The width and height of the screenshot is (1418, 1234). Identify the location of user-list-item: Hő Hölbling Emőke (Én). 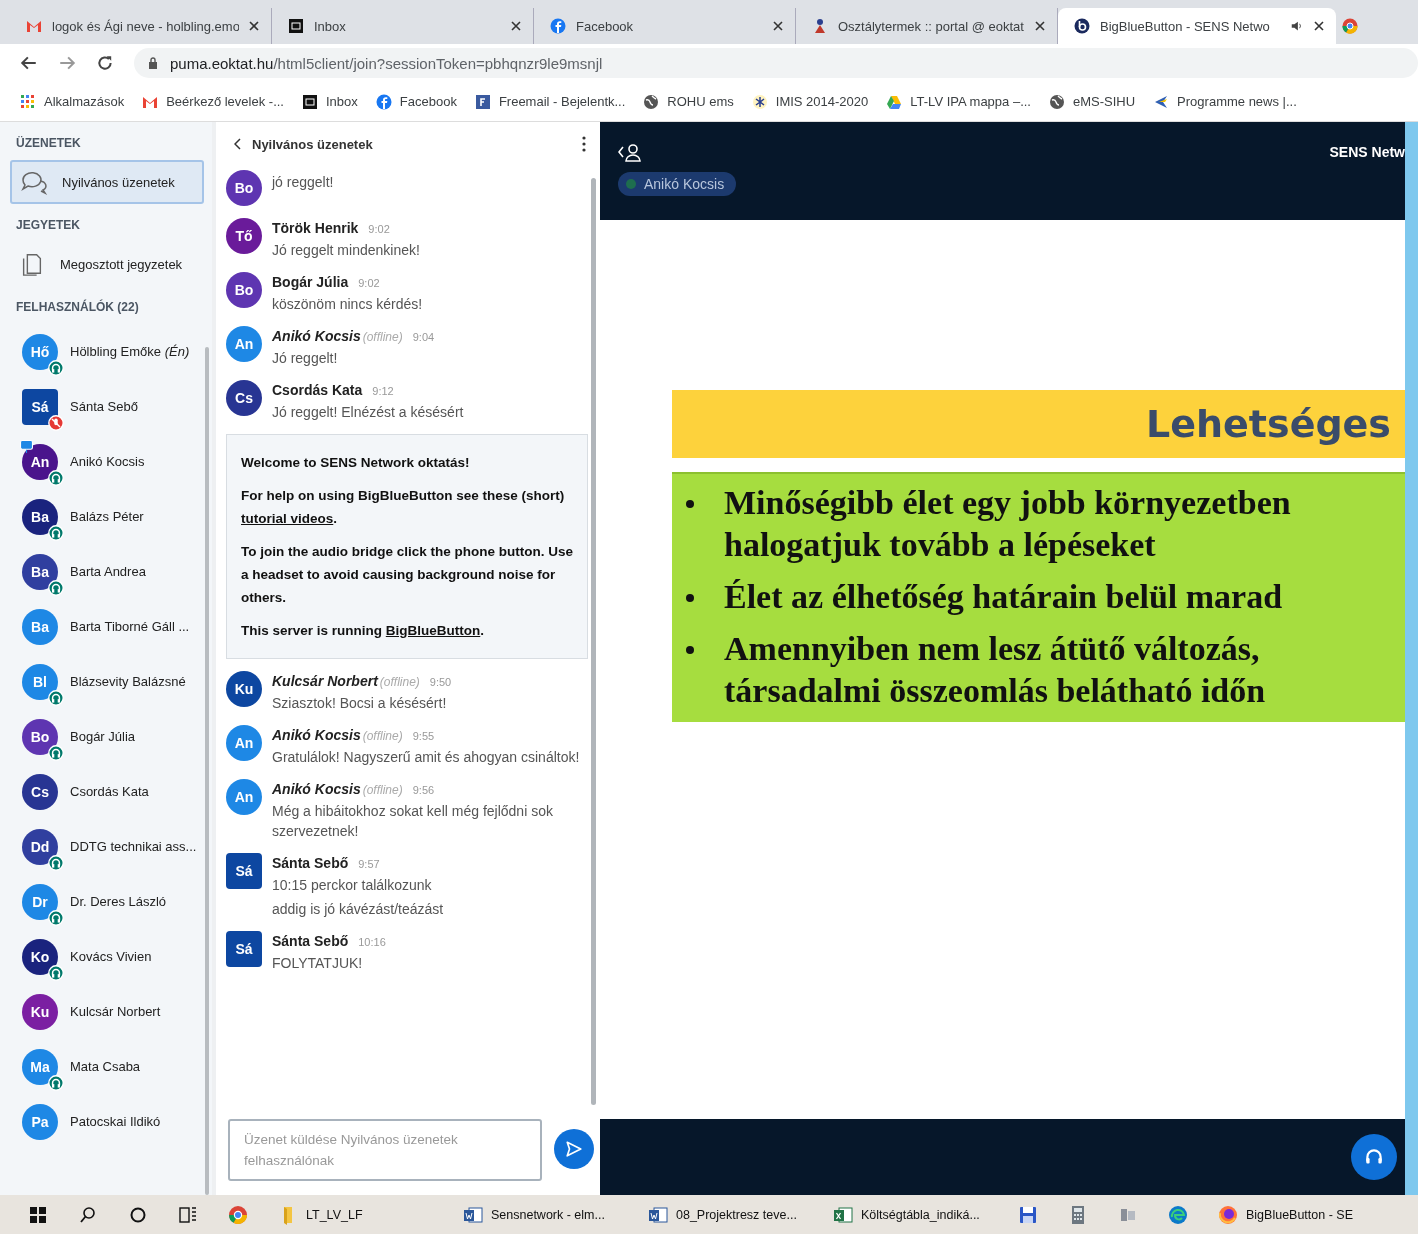
(107, 351).